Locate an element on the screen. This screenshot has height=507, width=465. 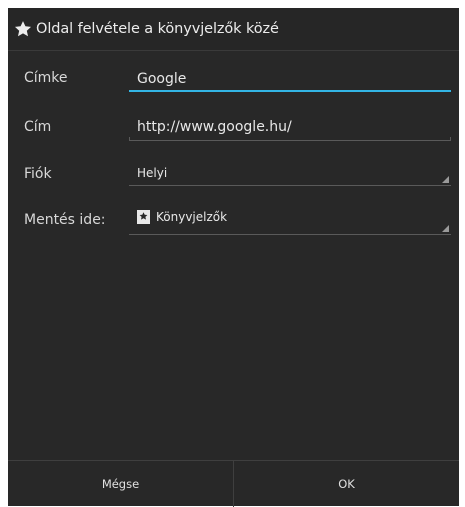
account-spinner-underline is located at coordinates (290, 185).